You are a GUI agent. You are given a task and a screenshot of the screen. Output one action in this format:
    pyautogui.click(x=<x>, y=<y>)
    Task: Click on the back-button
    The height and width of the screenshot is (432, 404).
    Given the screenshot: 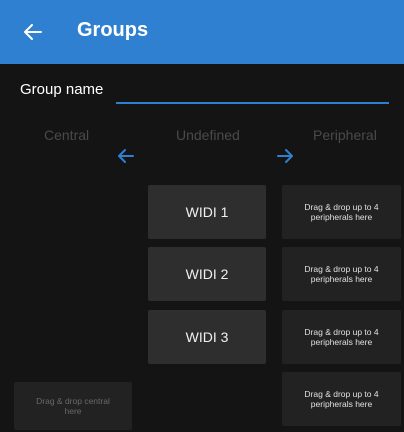 What is the action you would take?
    pyautogui.click(x=33, y=32)
    